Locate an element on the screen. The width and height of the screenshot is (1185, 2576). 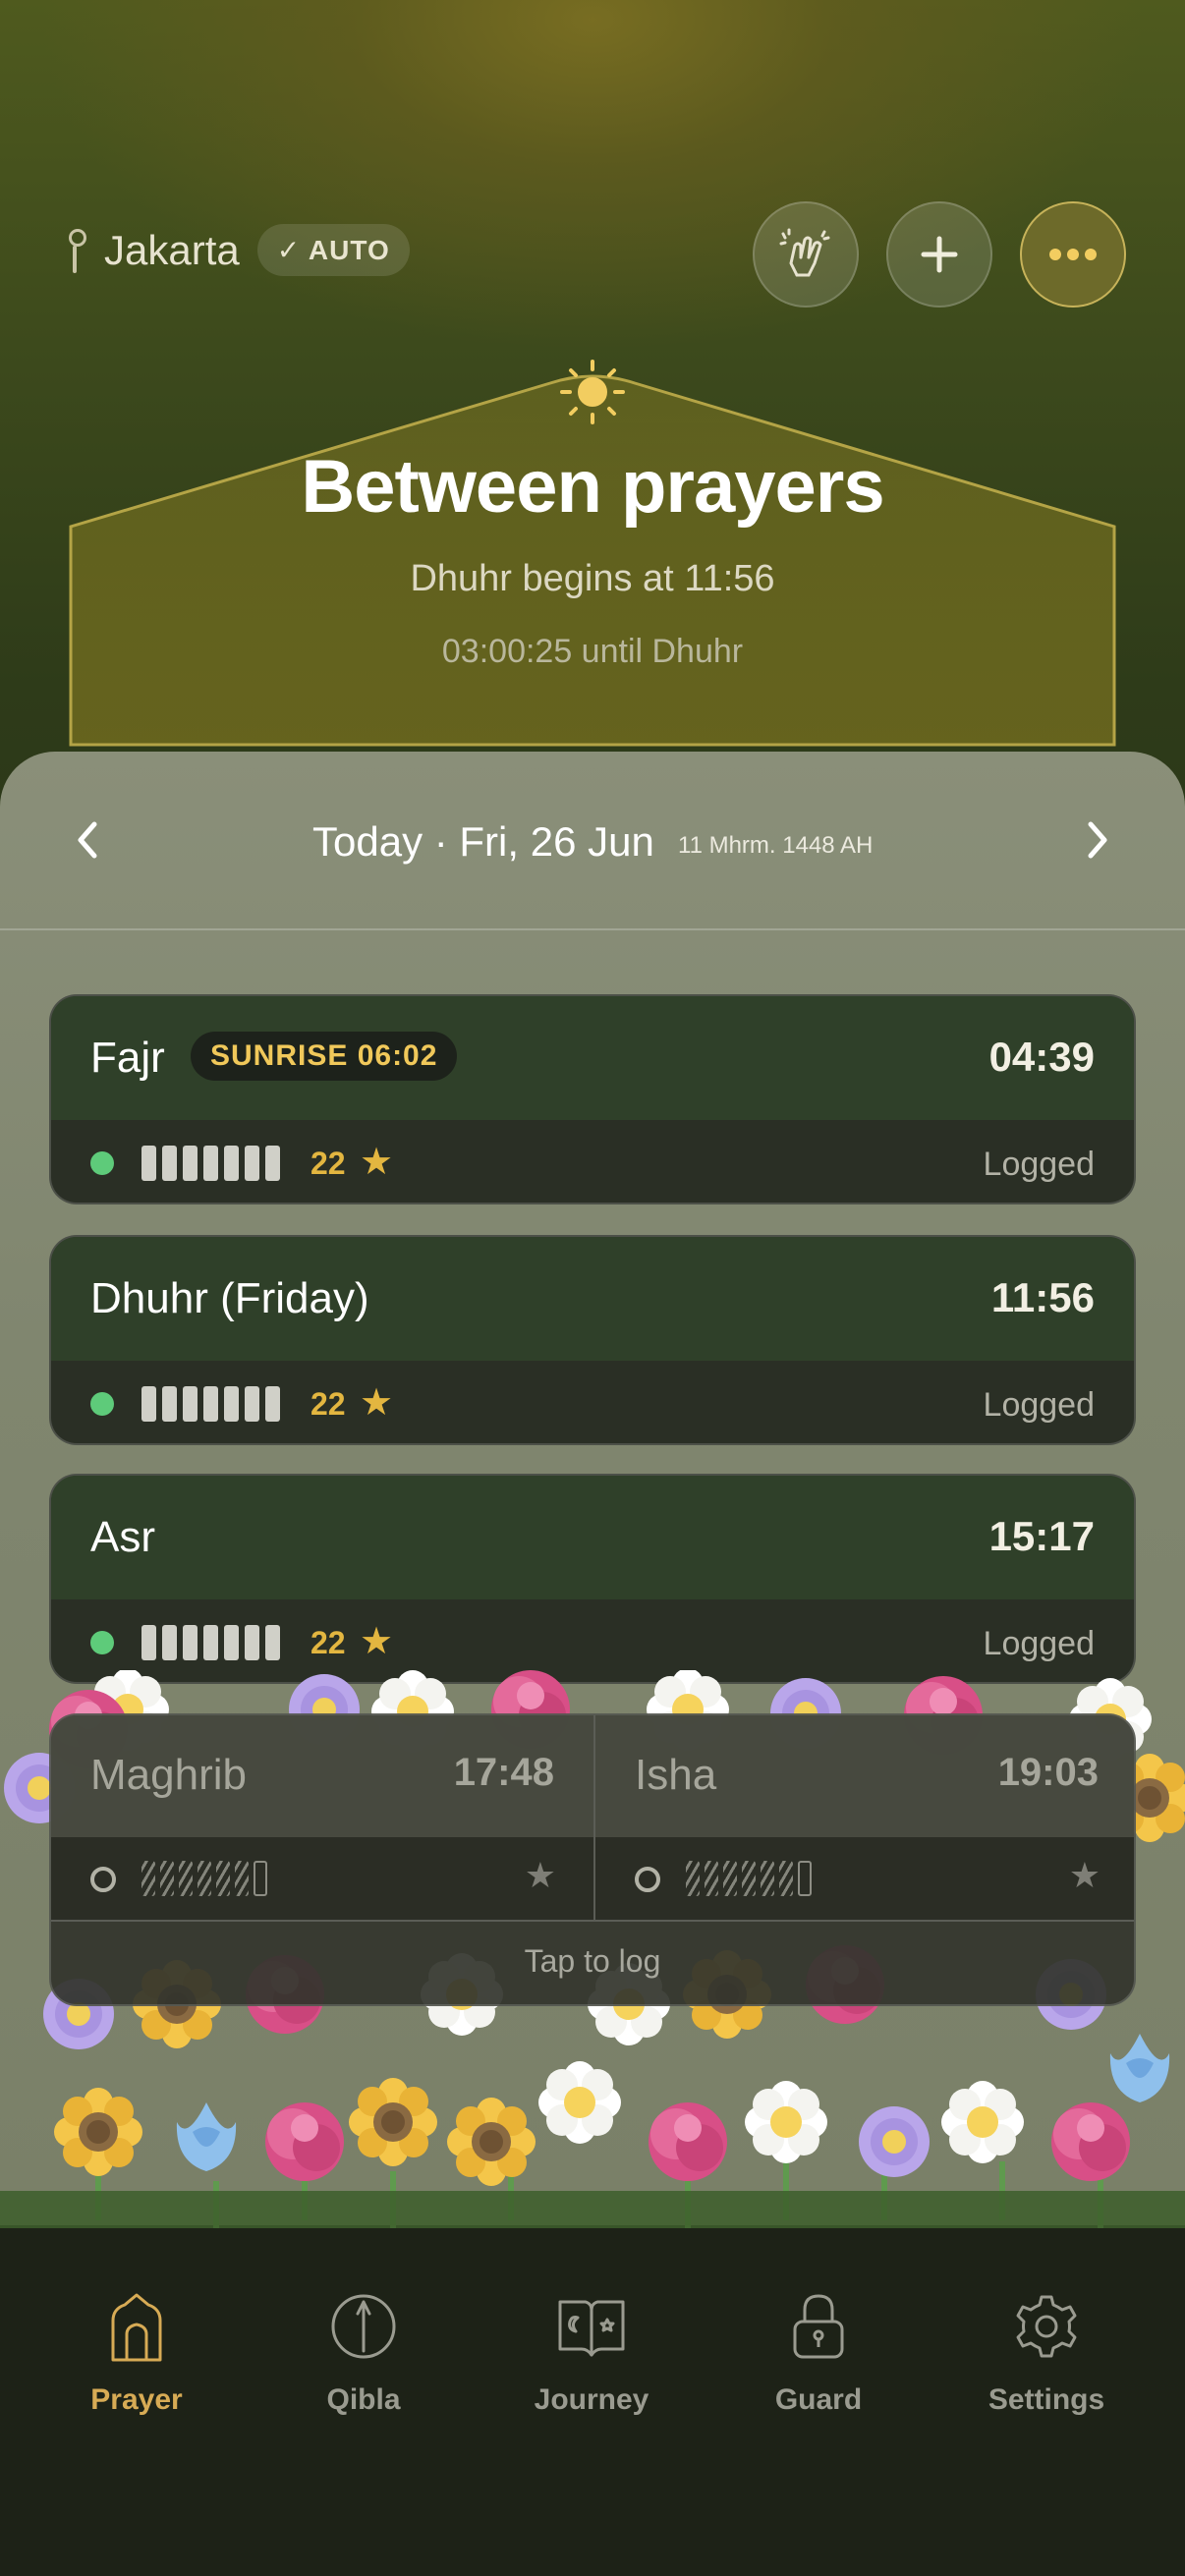
sunrise-badge: SUNRISE 06:02 is located at coordinates (324, 1056).